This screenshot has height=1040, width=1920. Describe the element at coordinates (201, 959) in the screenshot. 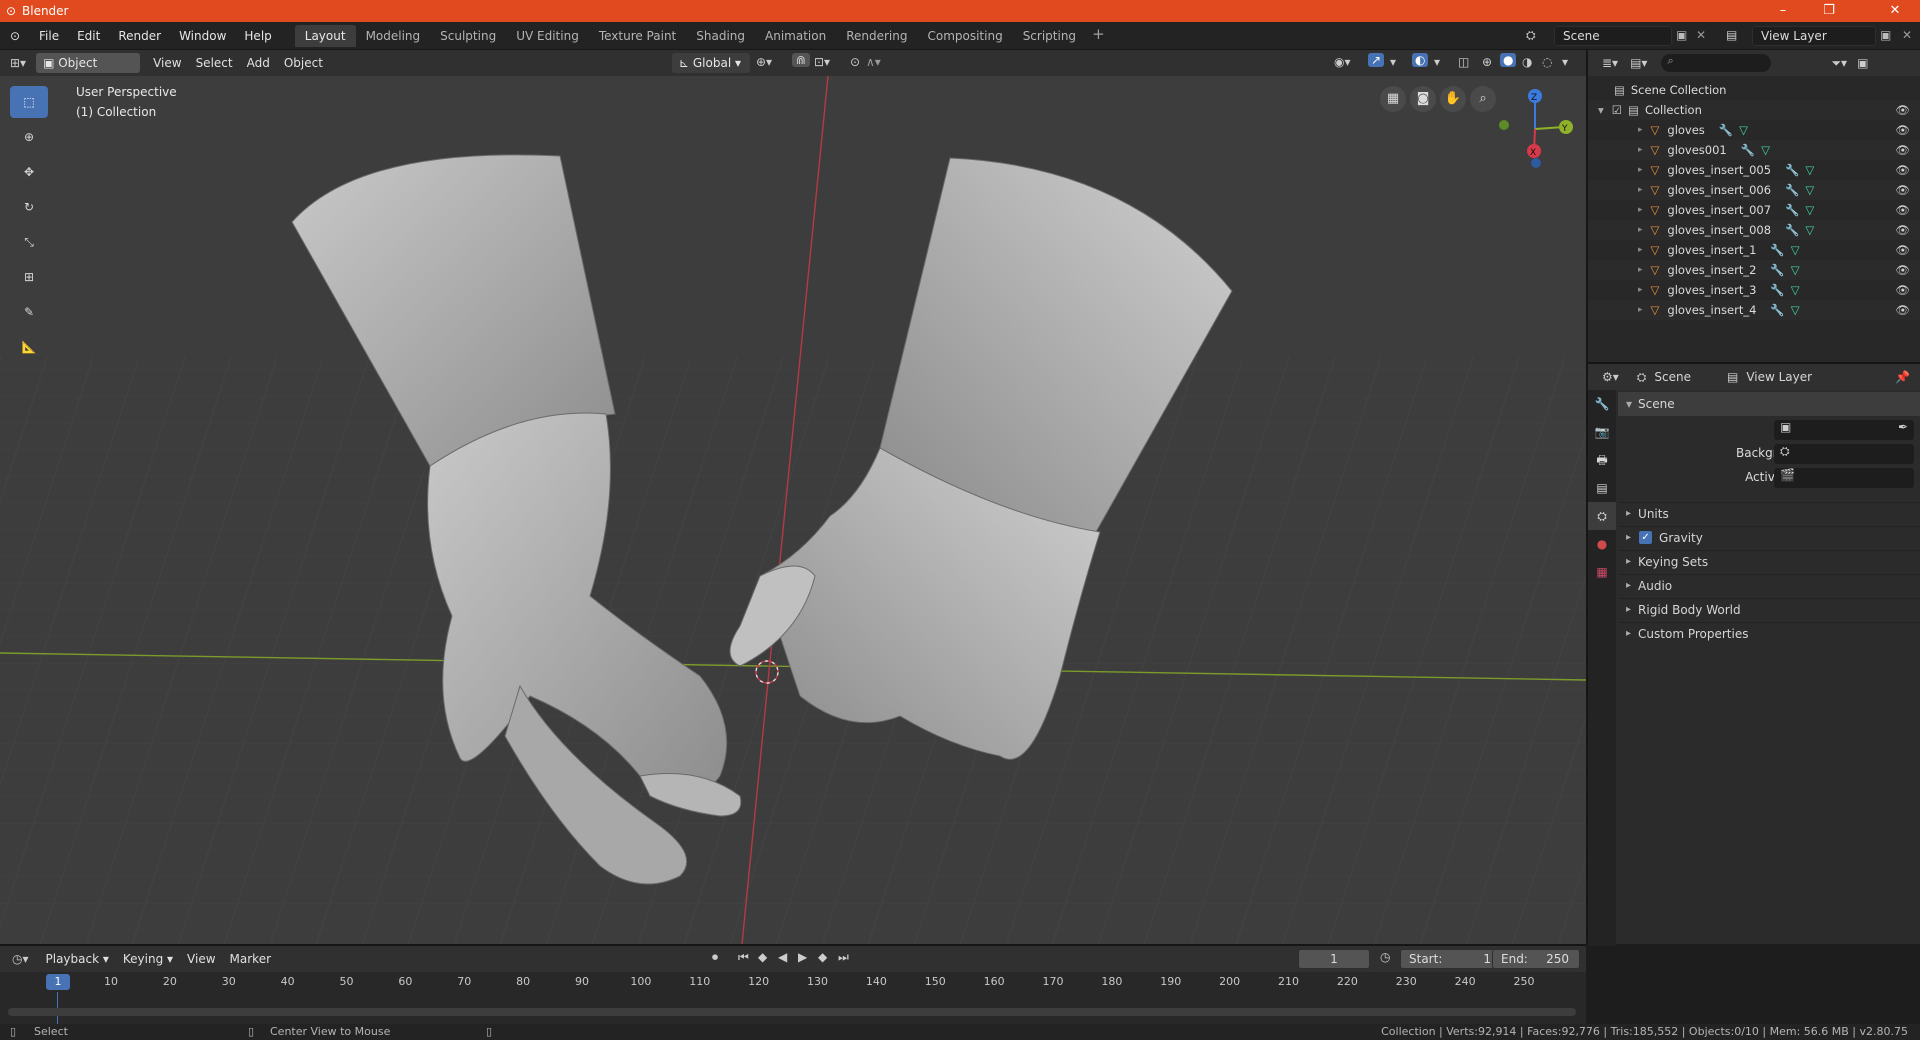

I see `menu-timeline-view: View` at that location.